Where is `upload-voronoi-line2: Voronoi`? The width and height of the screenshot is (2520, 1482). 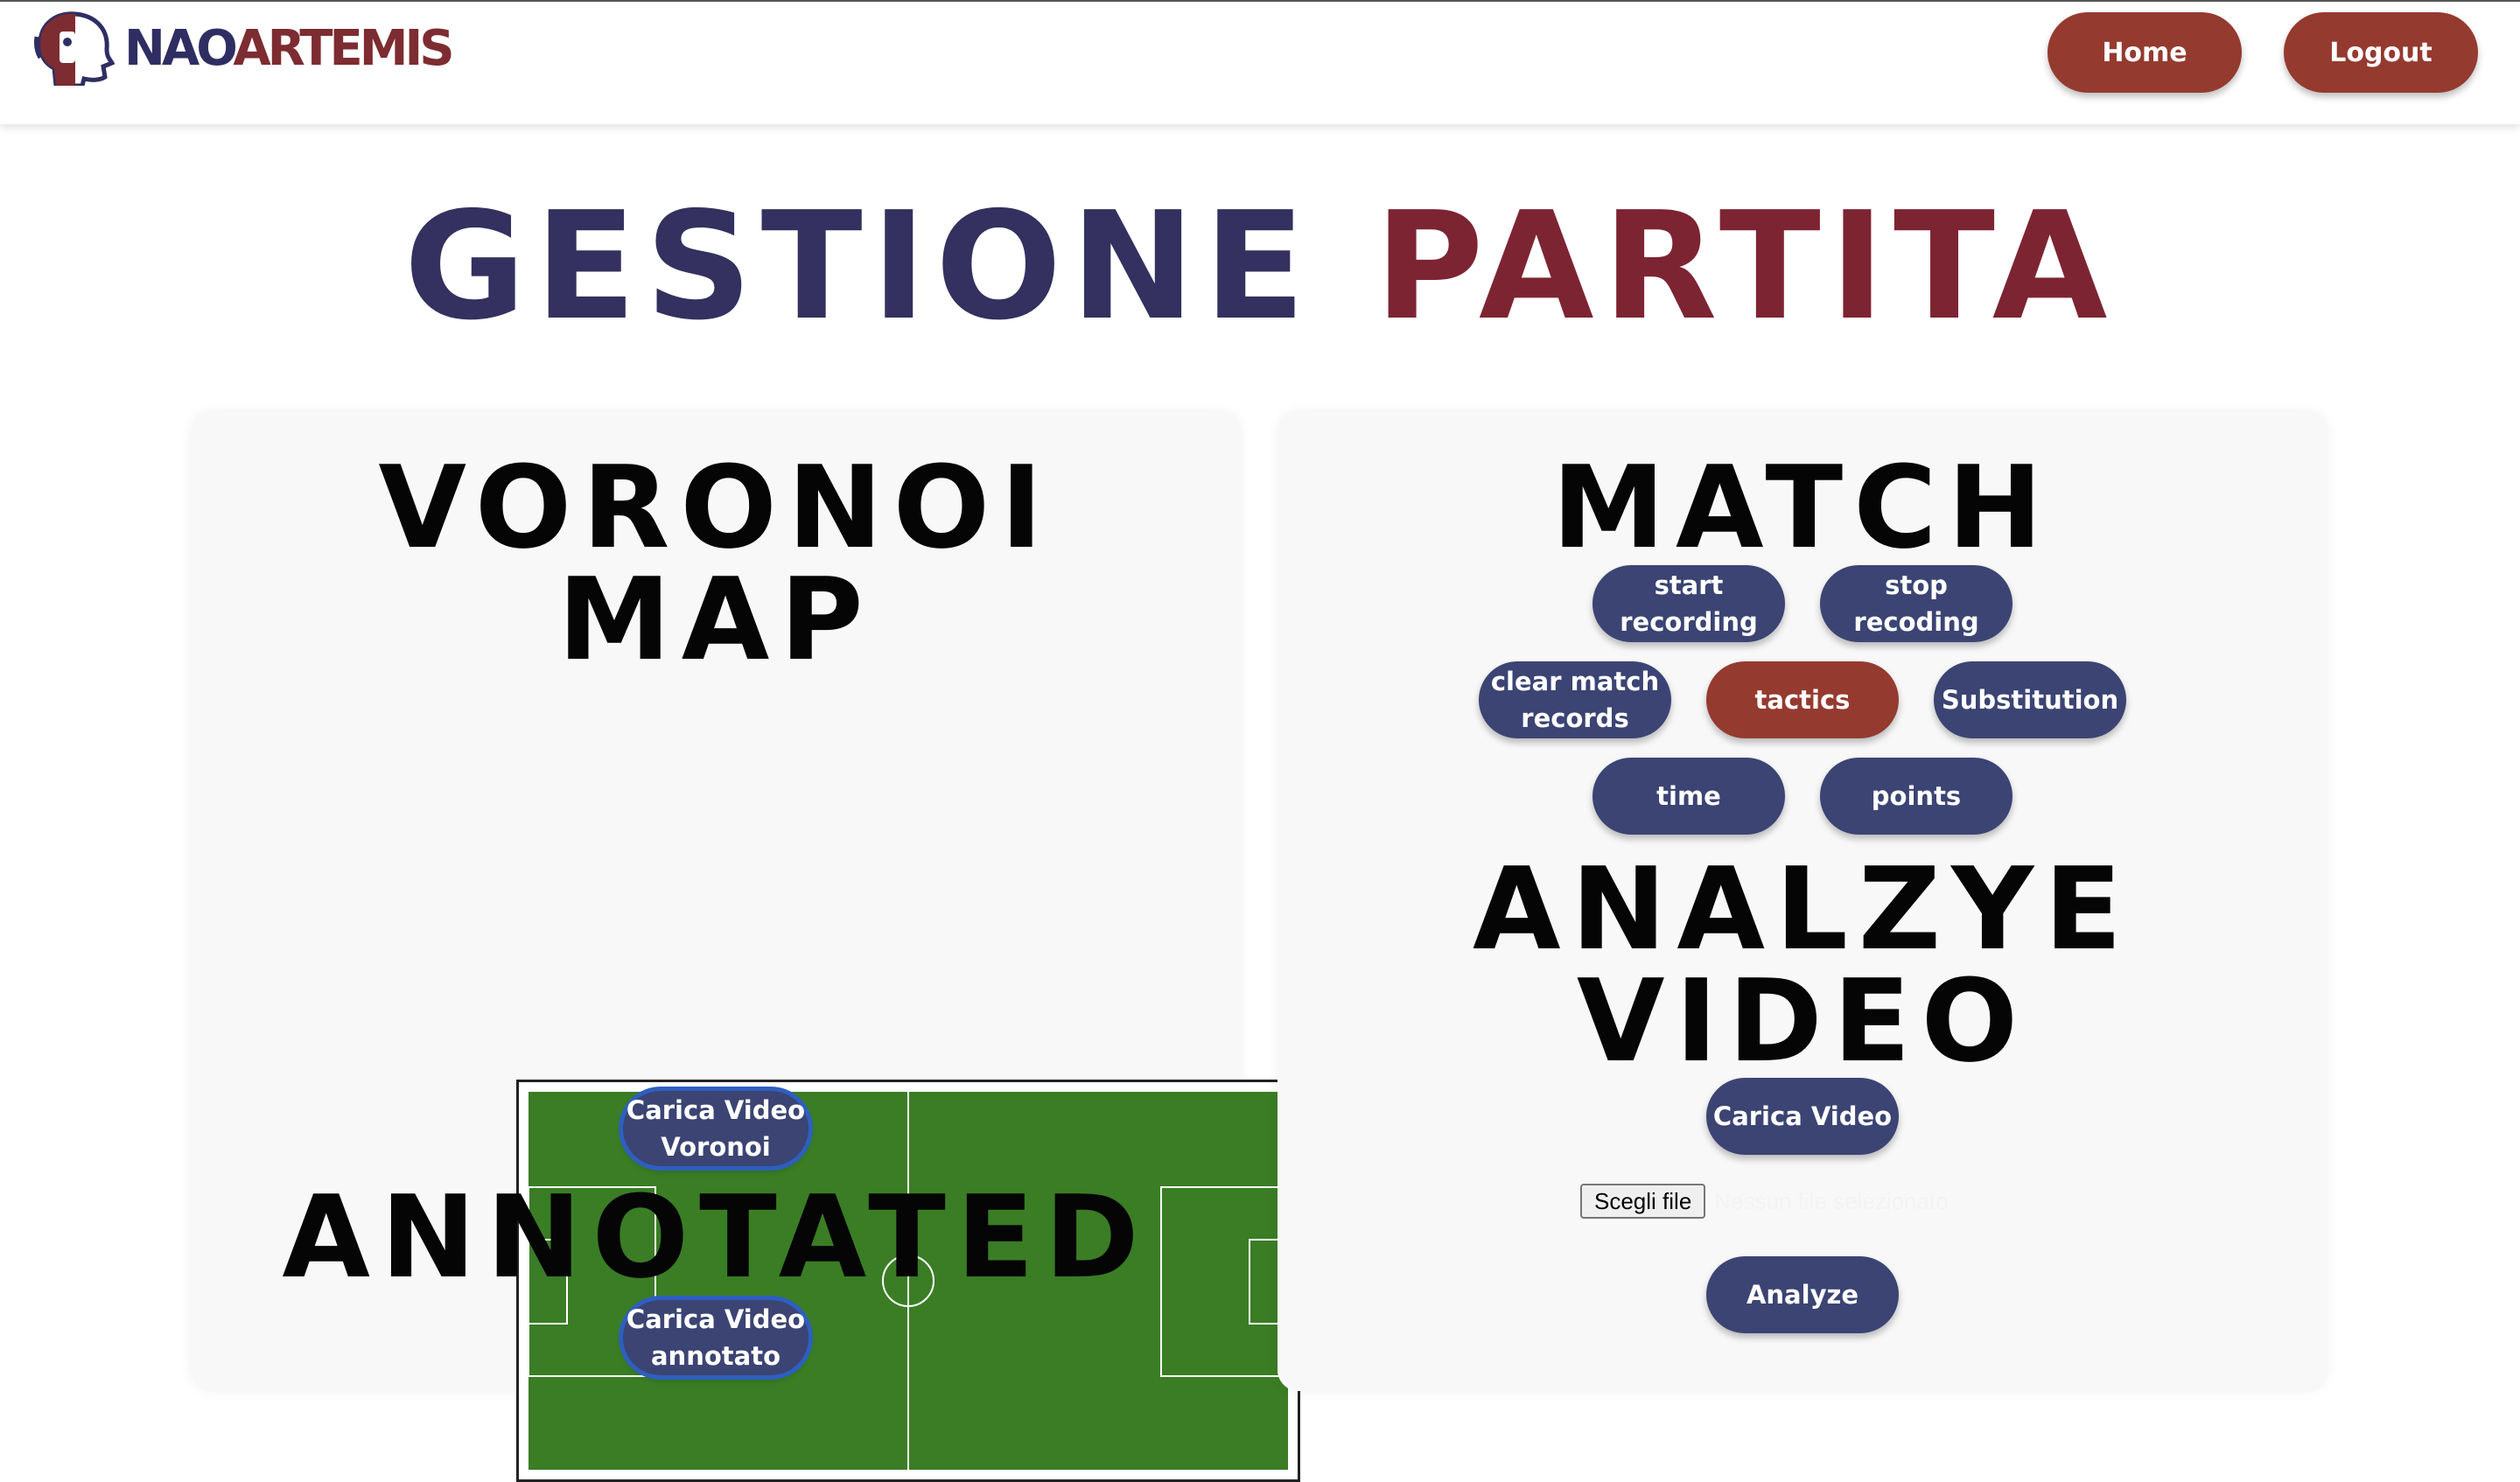 upload-voronoi-line2: Voronoi is located at coordinates (716, 1147).